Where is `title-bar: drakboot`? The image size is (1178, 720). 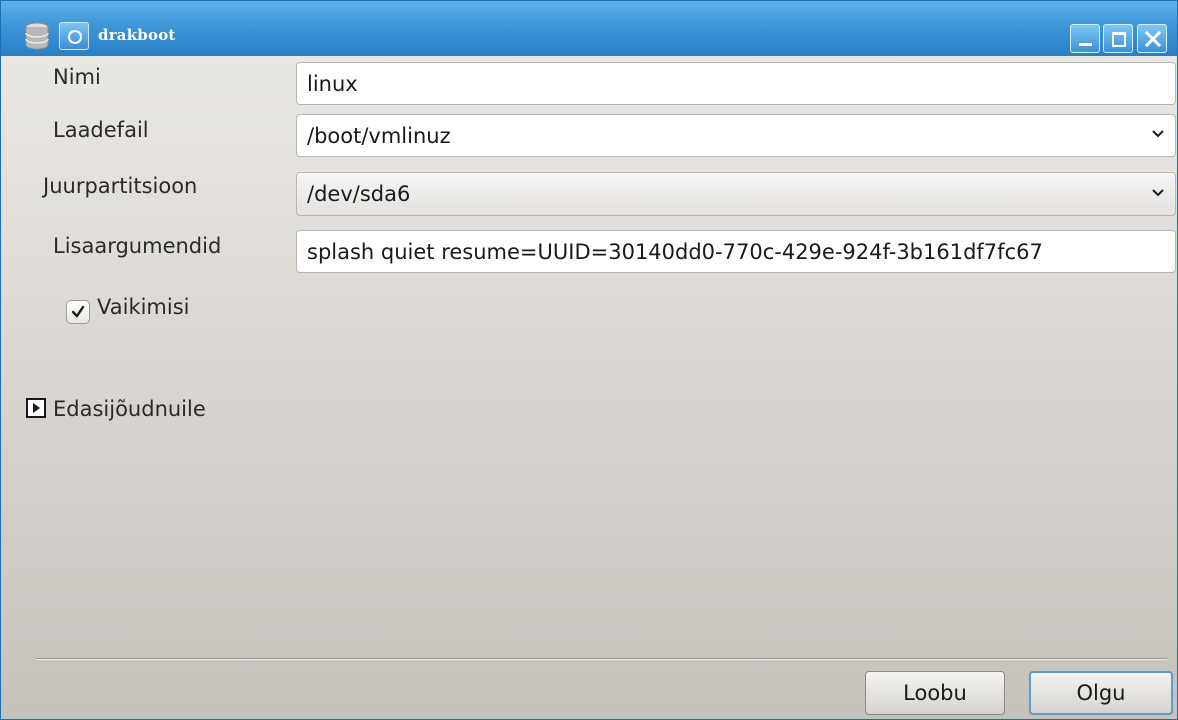
title-bar: drakboot is located at coordinates (589, 28).